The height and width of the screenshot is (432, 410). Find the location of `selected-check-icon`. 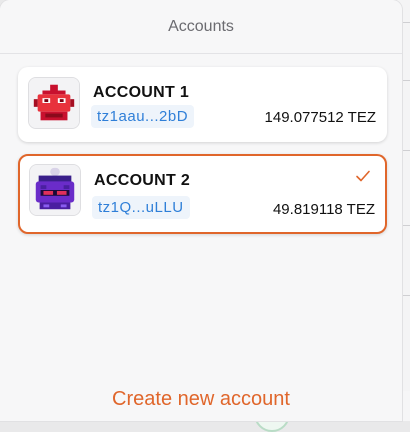

selected-check-icon is located at coordinates (363, 176).